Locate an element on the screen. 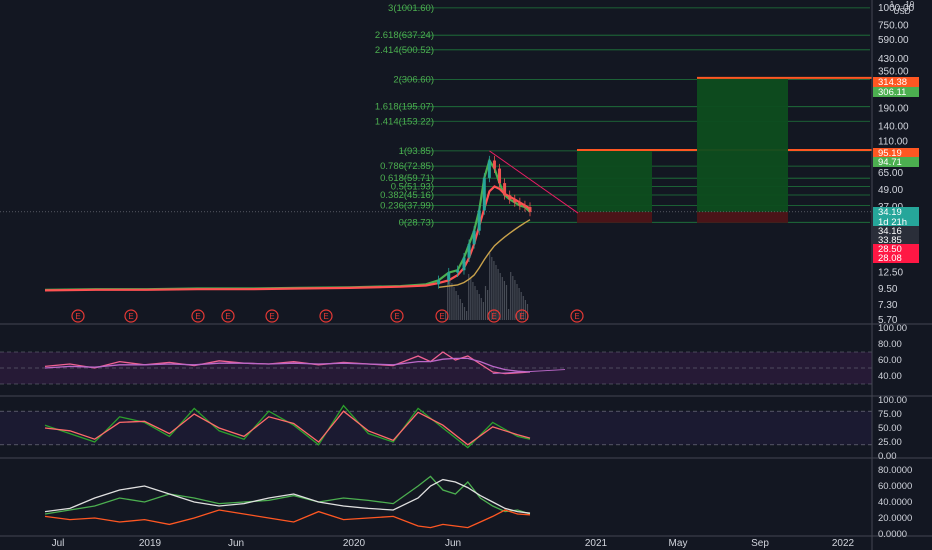  price-axis-tick: 350.00 is located at coordinates (893, 71).